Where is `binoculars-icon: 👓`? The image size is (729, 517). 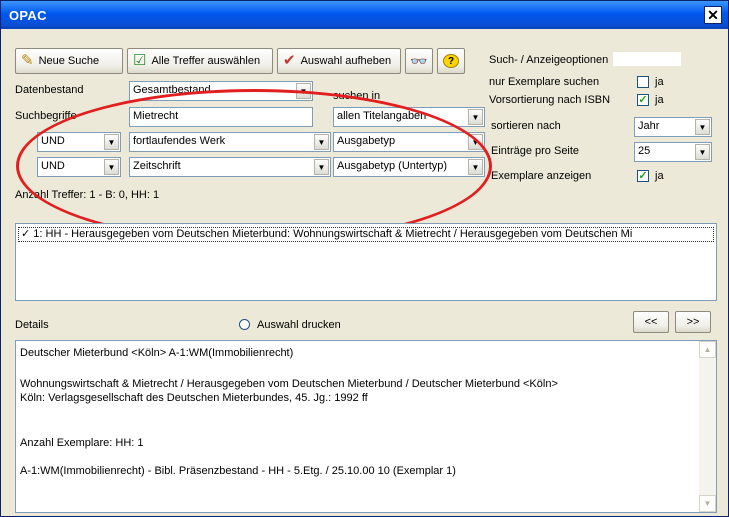 binoculars-icon: 👓 is located at coordinates (419, 60).